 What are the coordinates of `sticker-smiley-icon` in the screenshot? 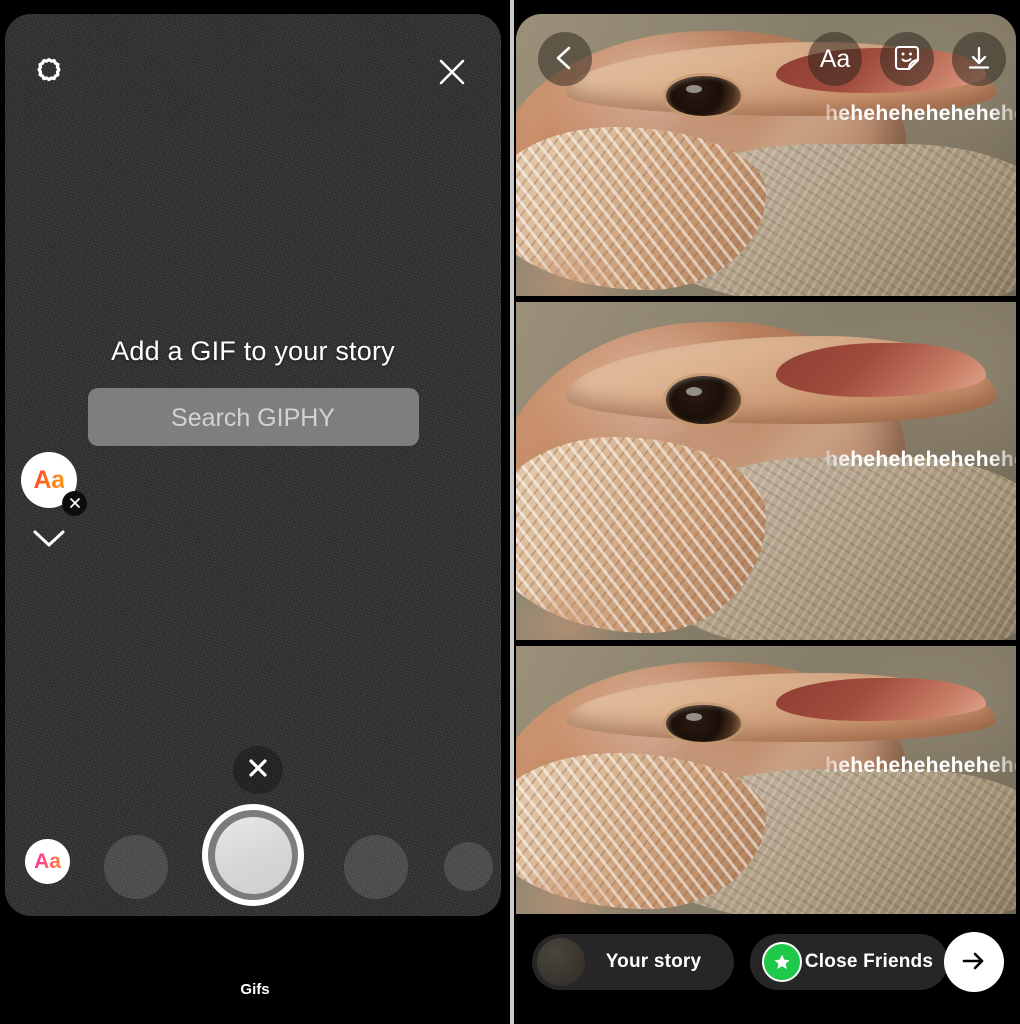 It's located at (907, 59).